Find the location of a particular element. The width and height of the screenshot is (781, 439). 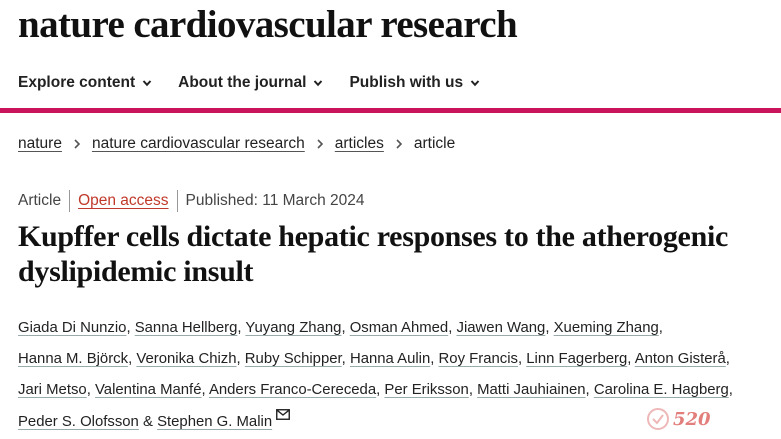

author-link: Carolina E. Hagberg is located at coordinates (661, 390).